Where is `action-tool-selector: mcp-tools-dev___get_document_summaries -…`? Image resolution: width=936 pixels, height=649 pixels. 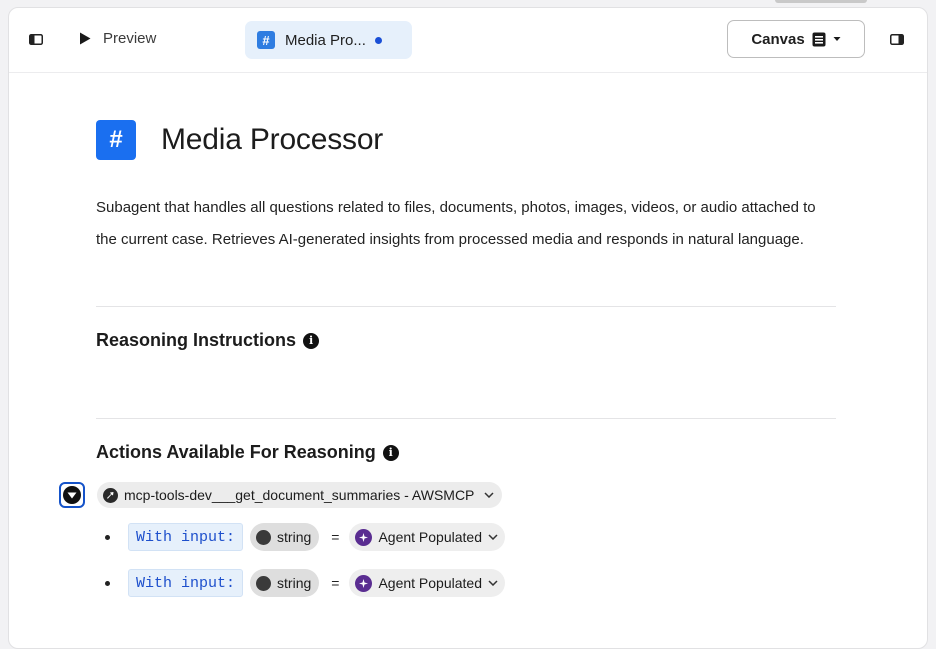
action-tool-selector: mcp-tools-dev___get_document_summaries -… is located at coordinates (300, 495).